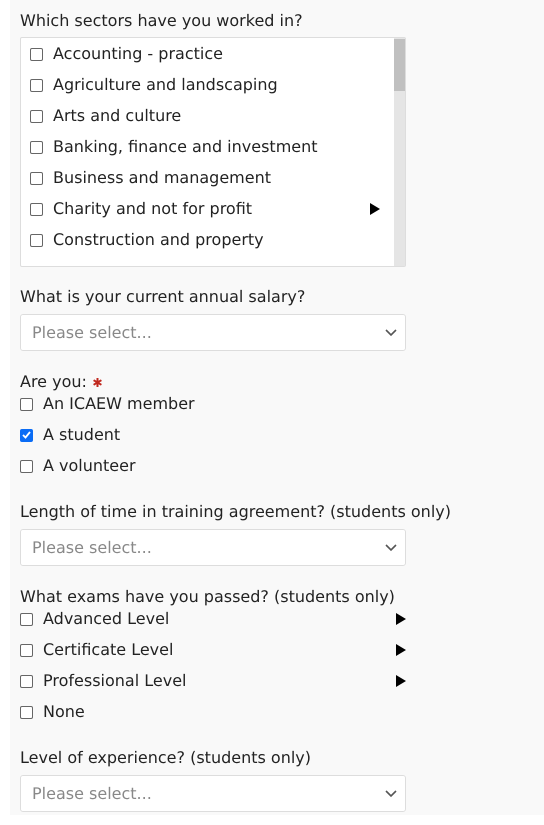  I want to click on checkbox-label: Business and management, so click(162, 178).